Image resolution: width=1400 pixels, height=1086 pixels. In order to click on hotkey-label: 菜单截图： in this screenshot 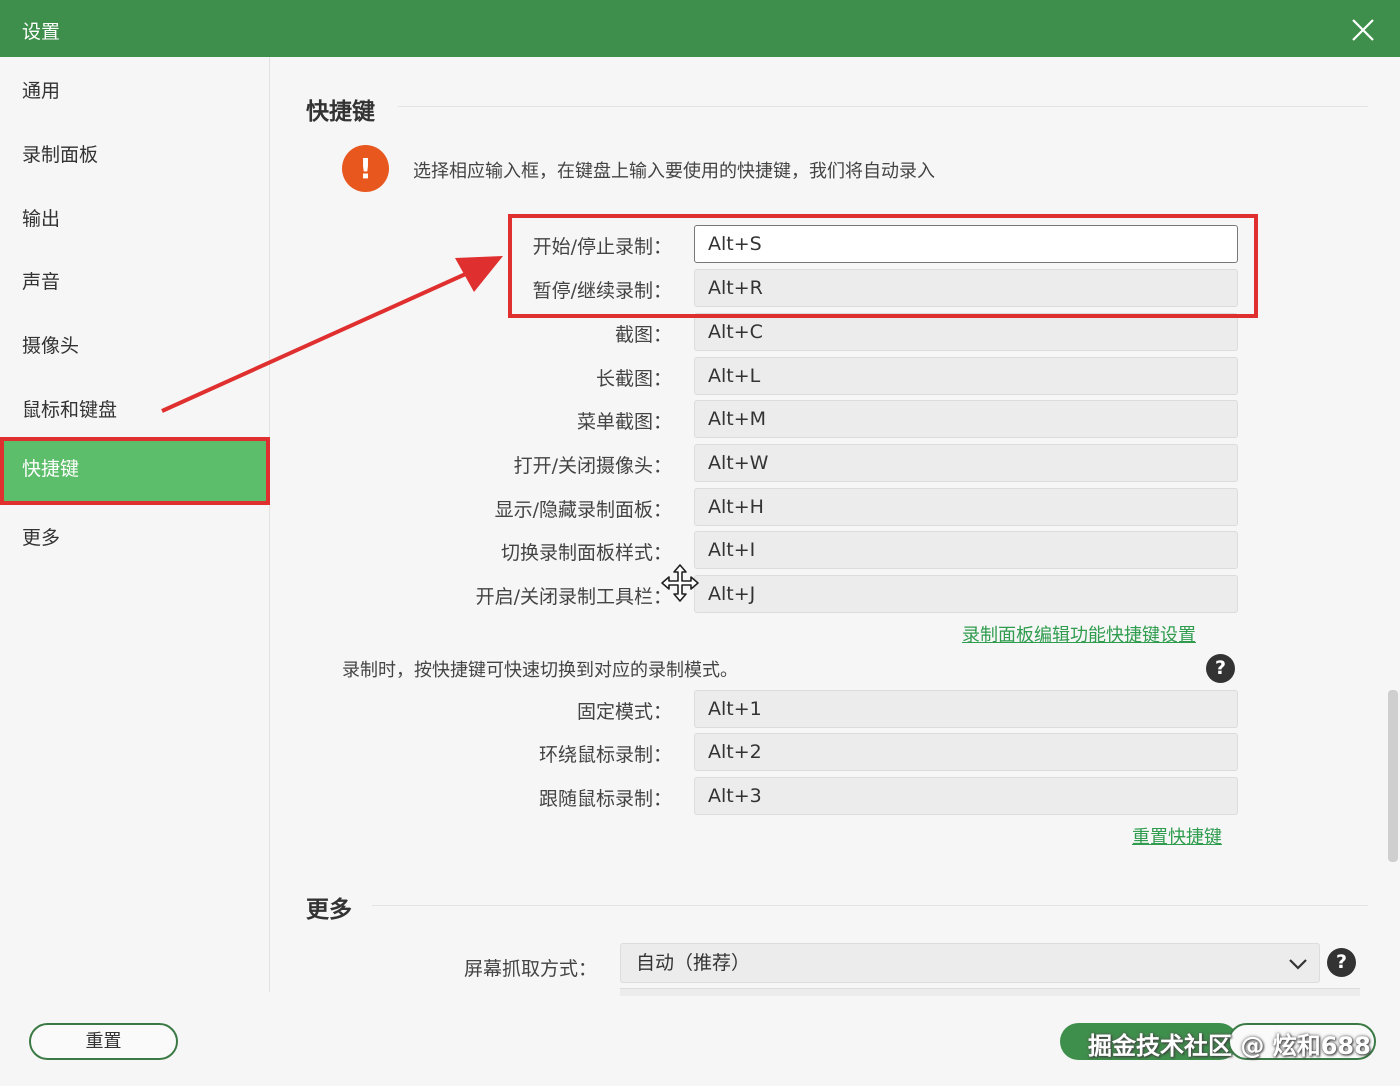, I will do `click(624, 422)`.